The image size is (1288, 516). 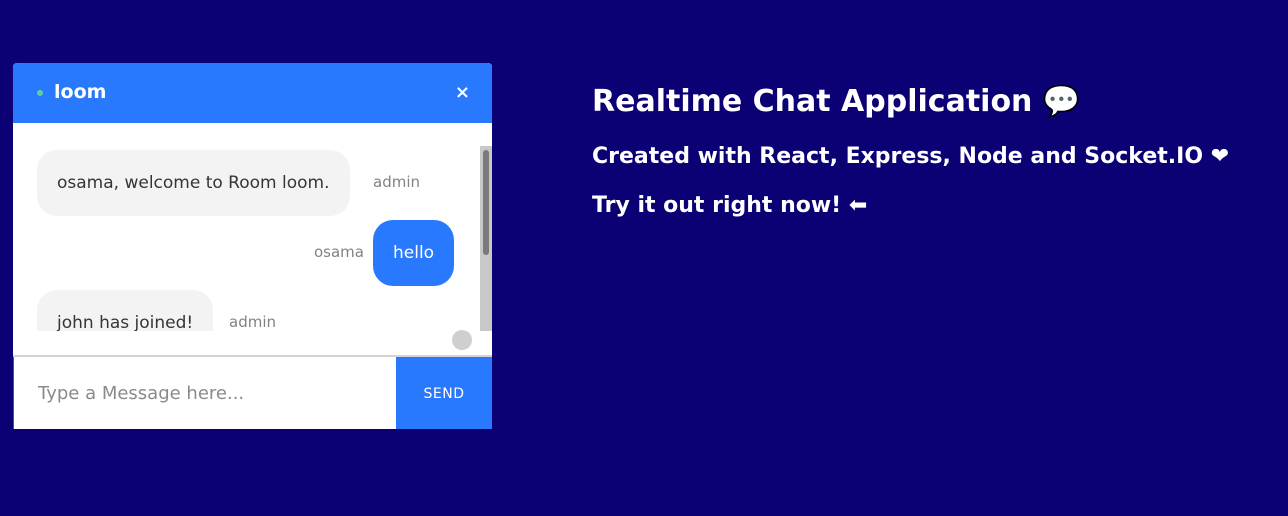 What do you see at coordinates (80, 92) in the screenshot?
I see `room-name: loom` at bounding box center [80, 92].